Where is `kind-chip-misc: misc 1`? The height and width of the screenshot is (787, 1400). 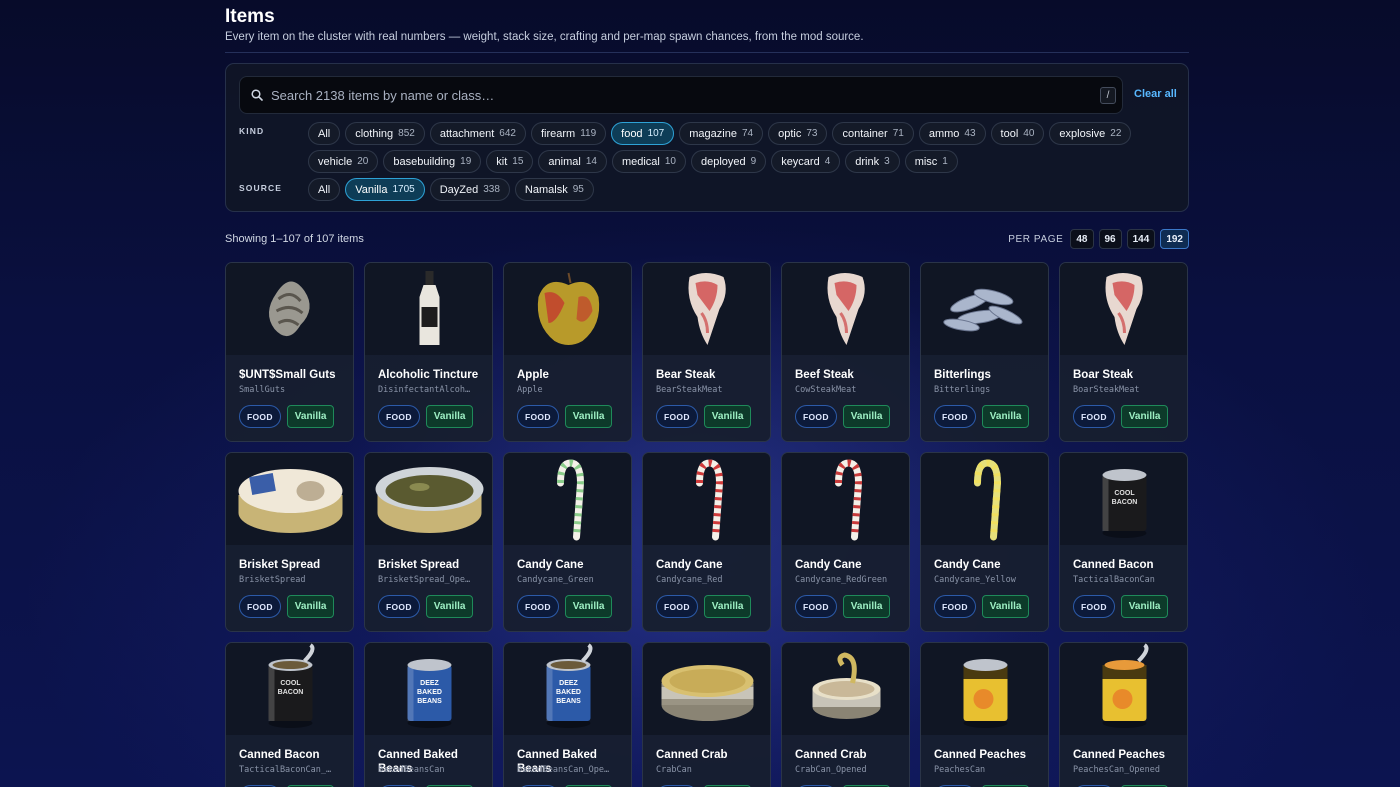 kind-chip-misc: misc 1 is located at coordinates (931, 161).